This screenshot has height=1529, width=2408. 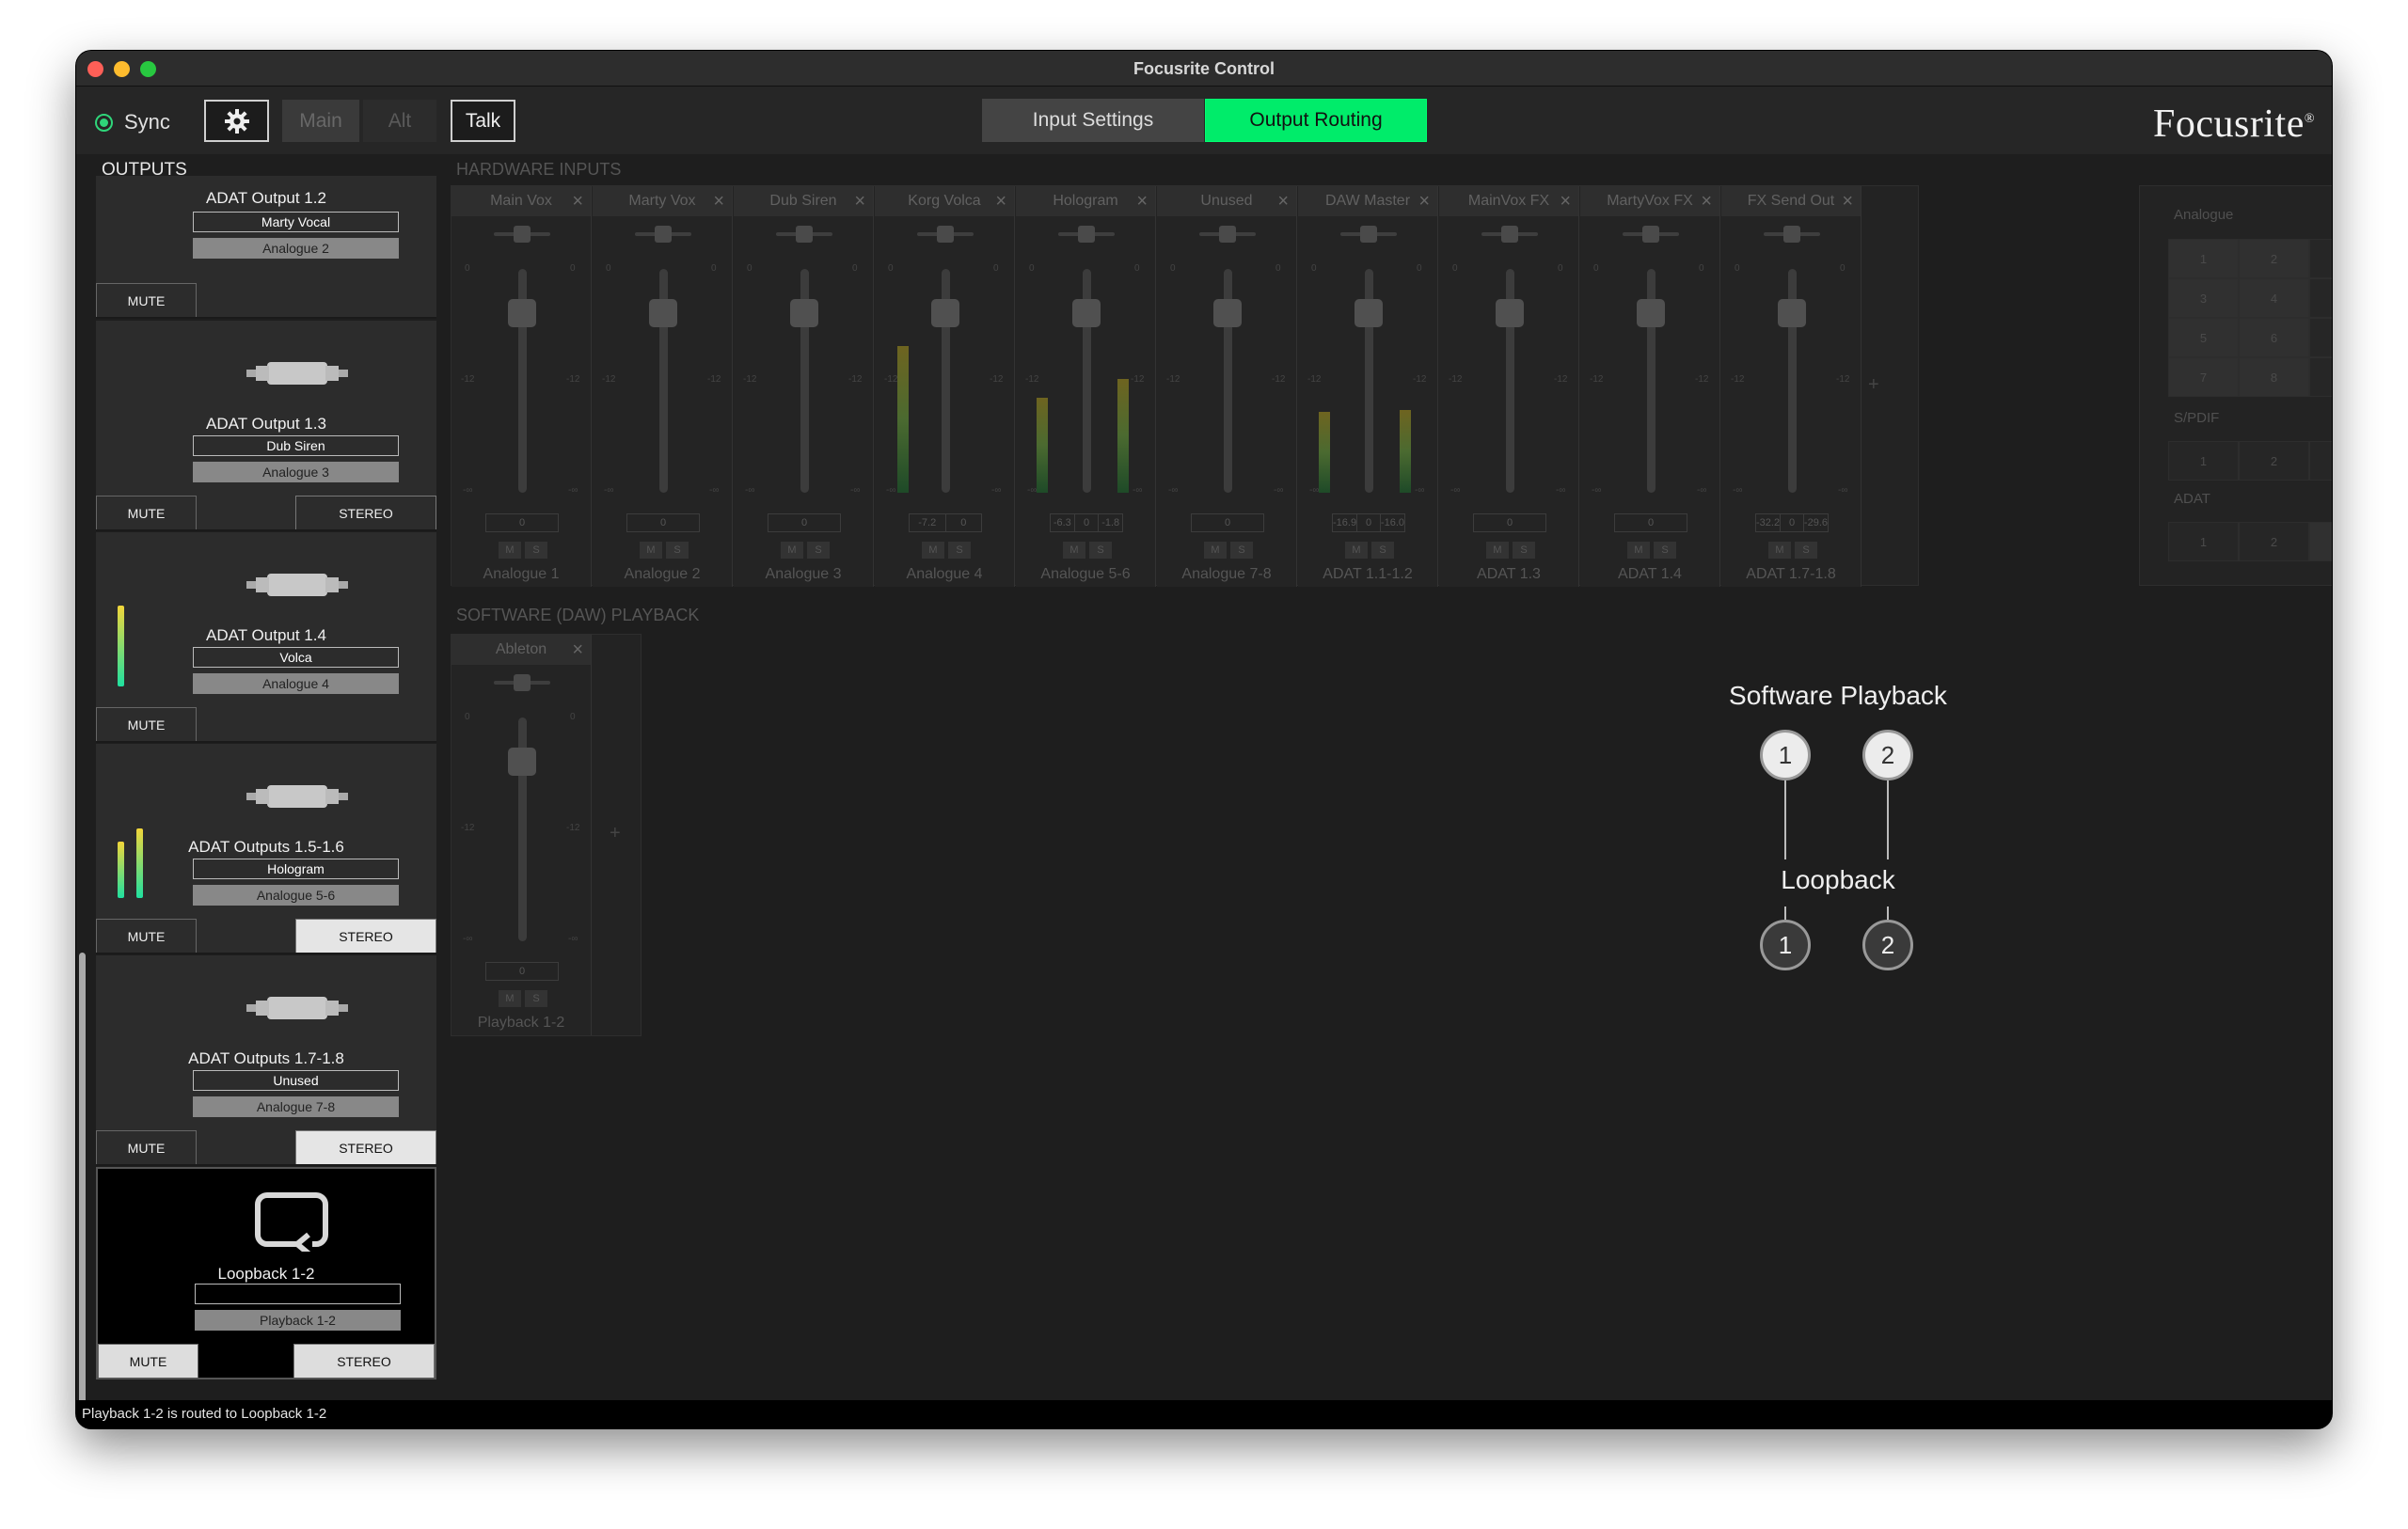 What do you see at coordinates (1093, 121) in the screenshot?
I see `tab-input-settings: Input Settings` at bounding box center [1093, 121].